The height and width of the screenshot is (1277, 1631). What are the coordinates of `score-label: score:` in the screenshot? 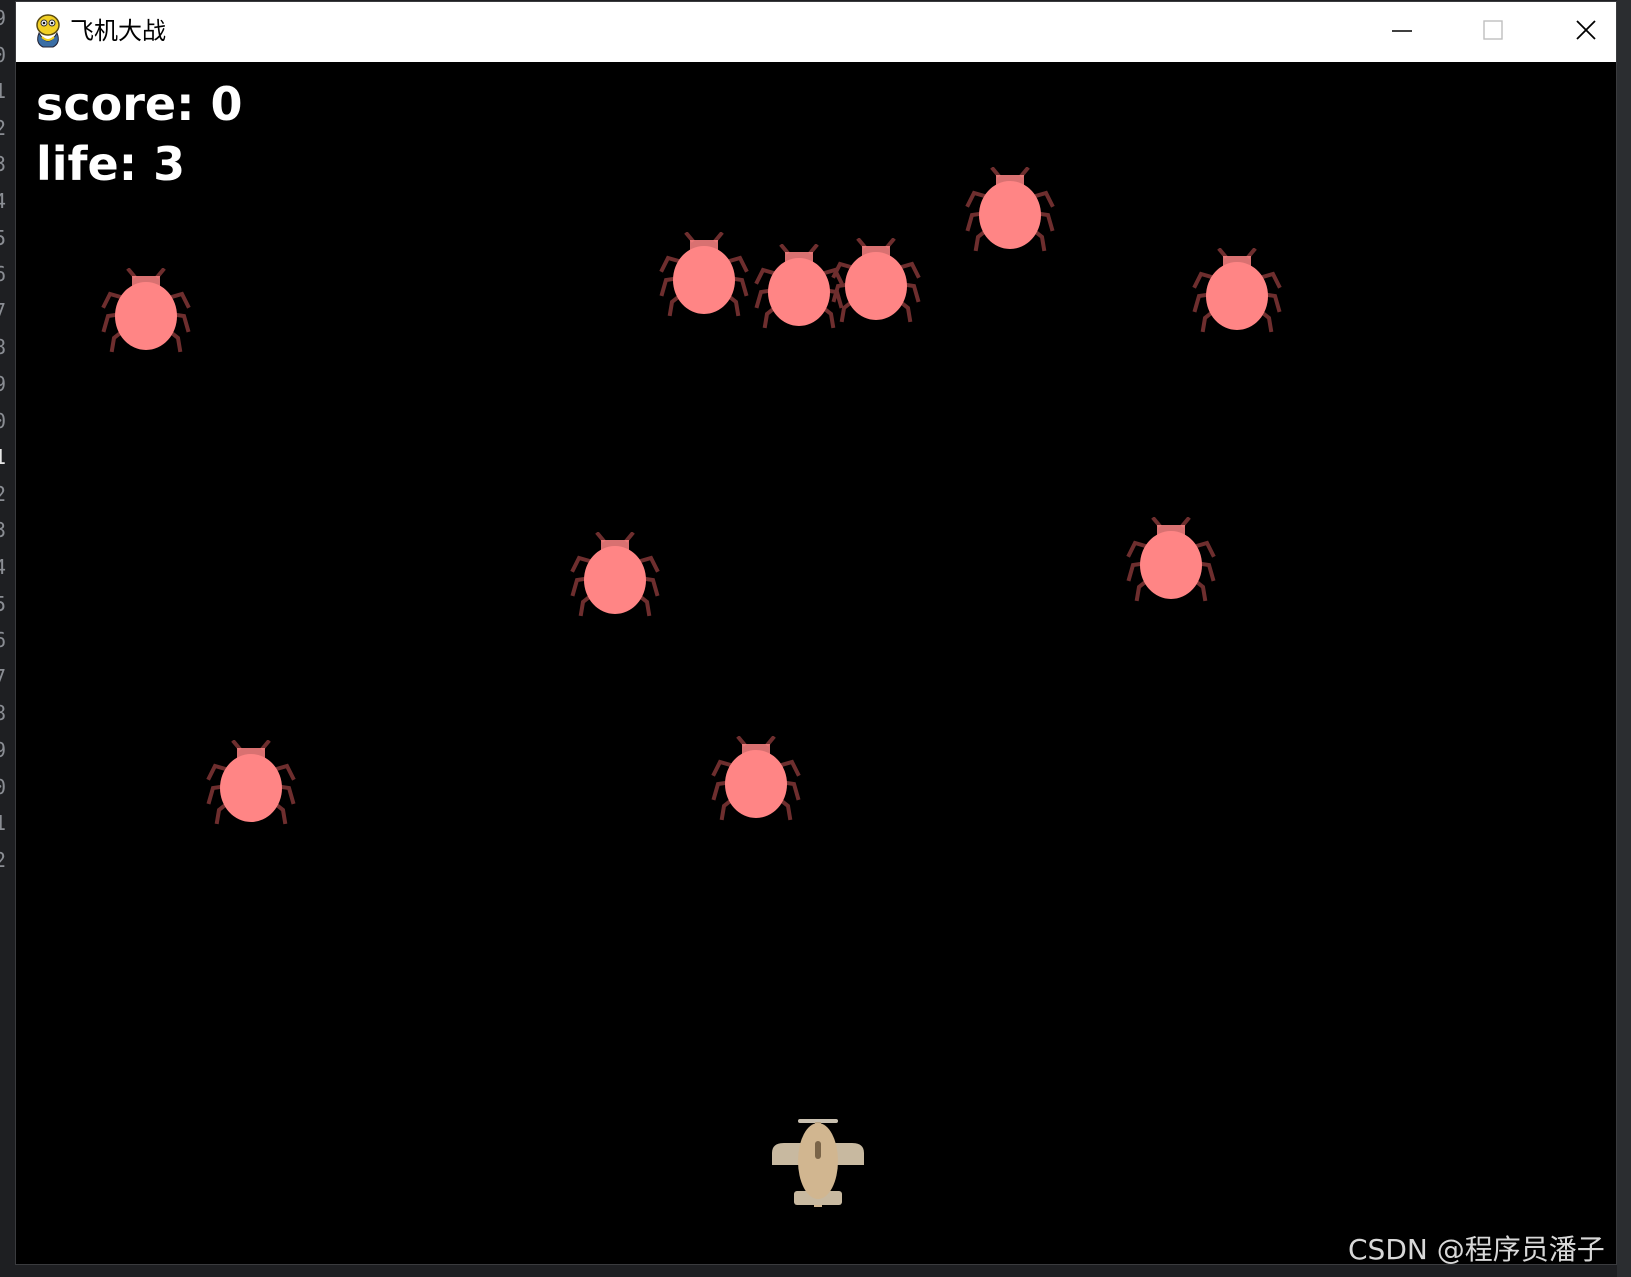 It's located at (115, 104).